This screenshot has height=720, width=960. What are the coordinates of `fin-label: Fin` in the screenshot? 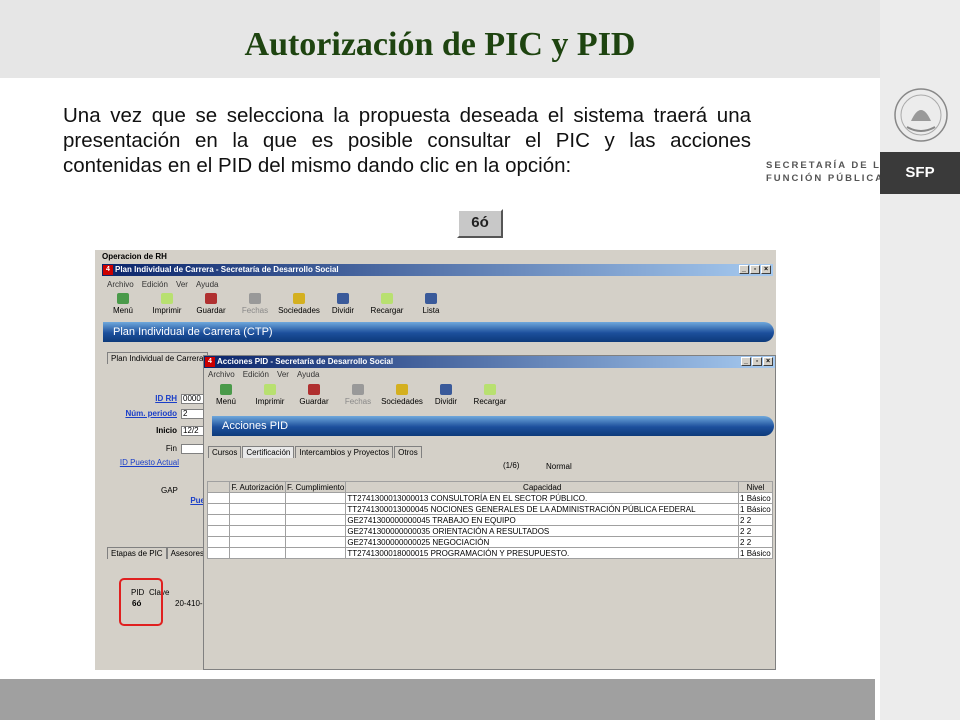 It's located at (171, 448).